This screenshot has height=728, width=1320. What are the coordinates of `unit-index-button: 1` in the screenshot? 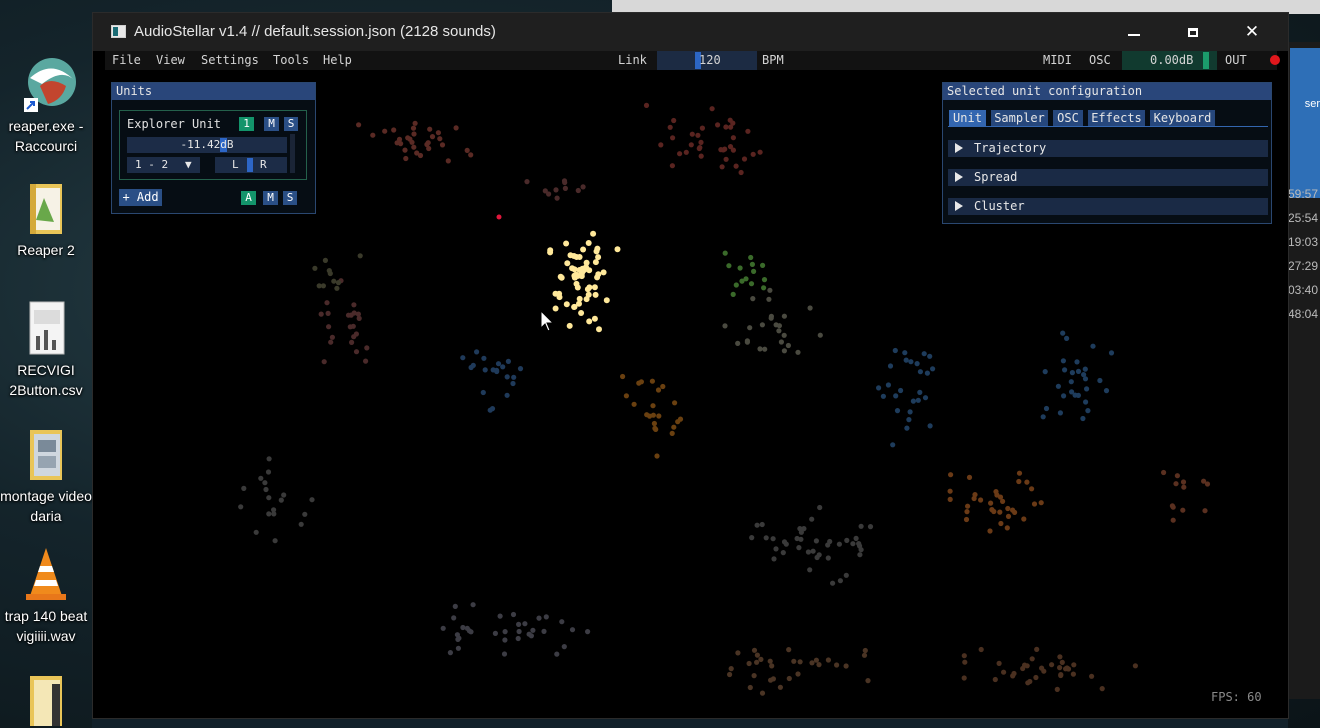 It's located at (246, 124).